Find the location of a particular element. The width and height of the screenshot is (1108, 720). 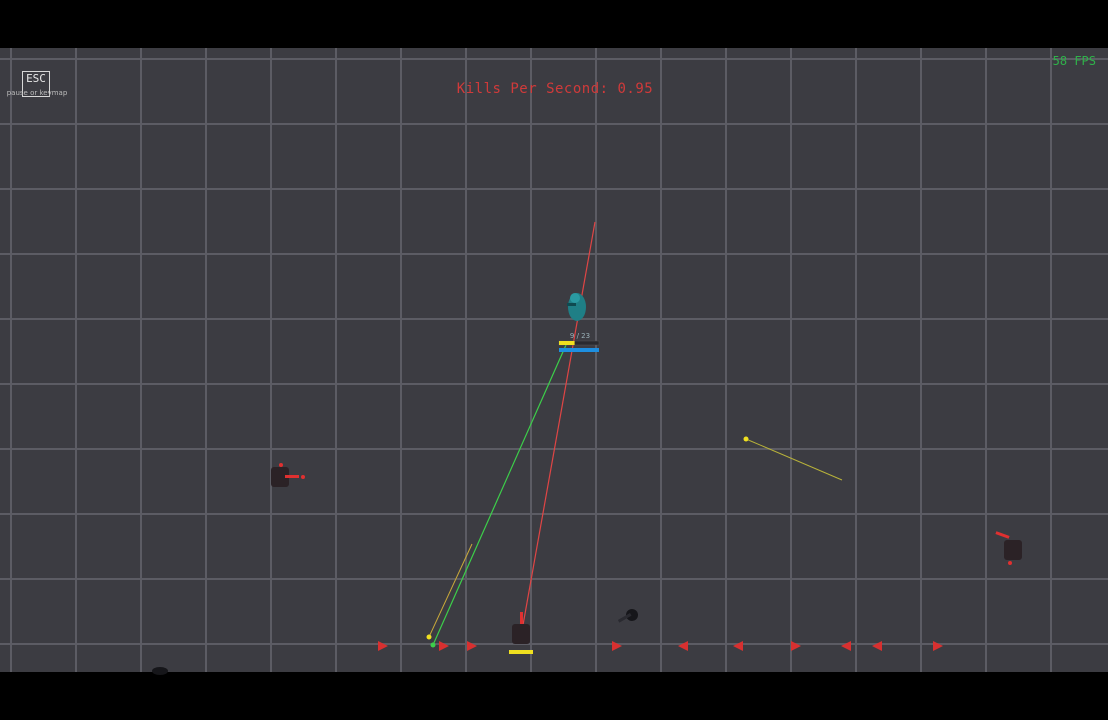

tracer-yellow-left is located at coordinates (450, 590).